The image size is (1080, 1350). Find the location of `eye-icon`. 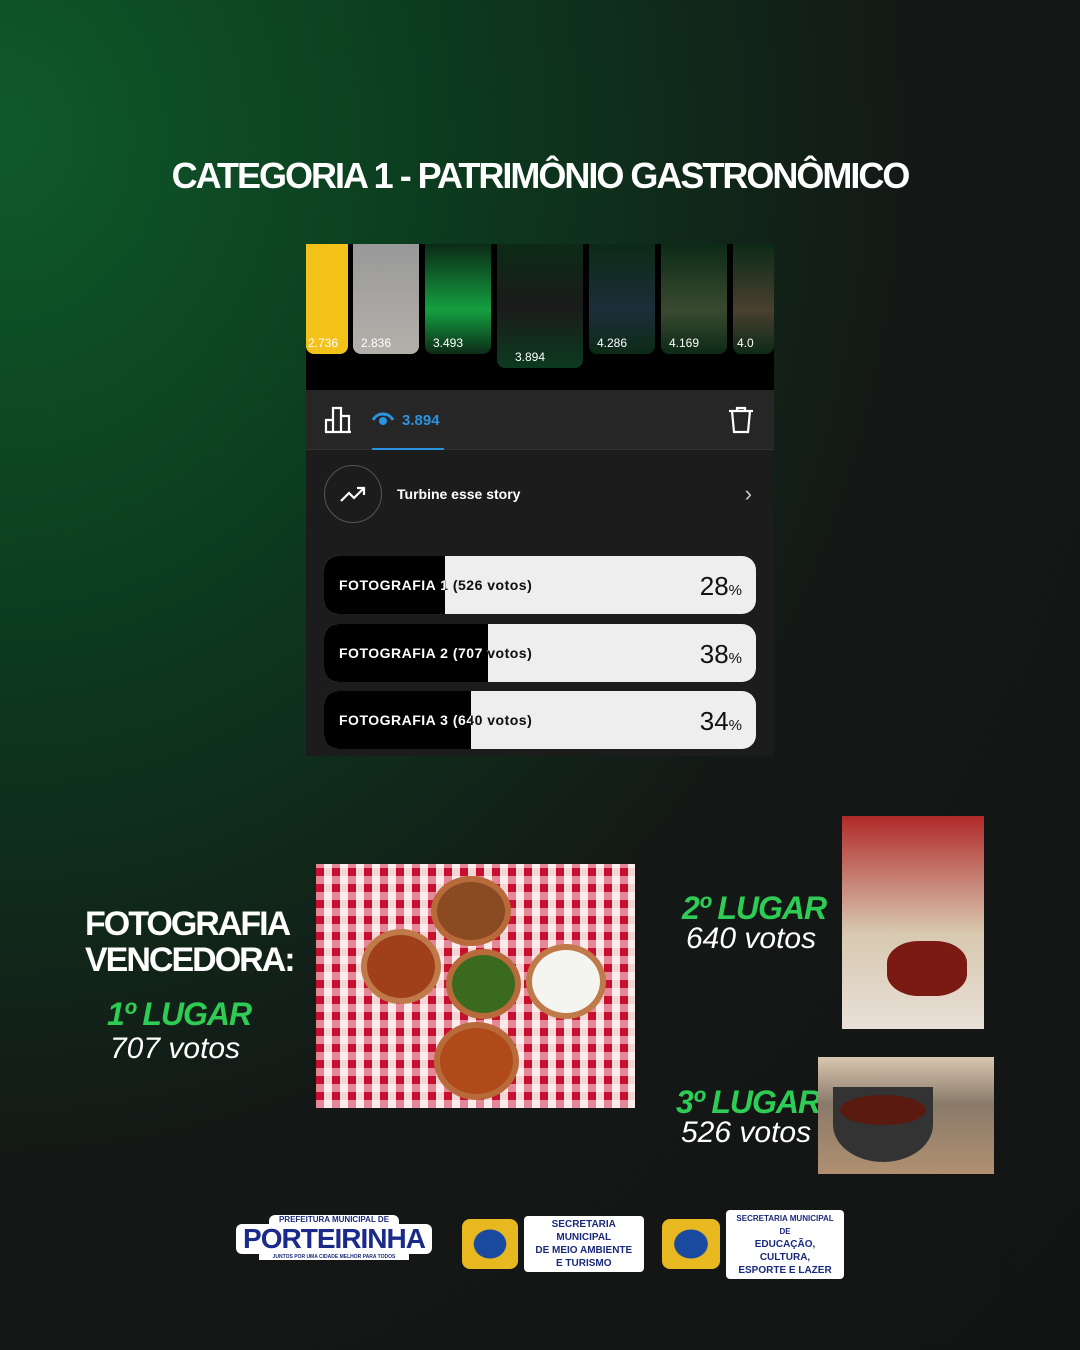

eye-icon is located at coordinates (383, 418).